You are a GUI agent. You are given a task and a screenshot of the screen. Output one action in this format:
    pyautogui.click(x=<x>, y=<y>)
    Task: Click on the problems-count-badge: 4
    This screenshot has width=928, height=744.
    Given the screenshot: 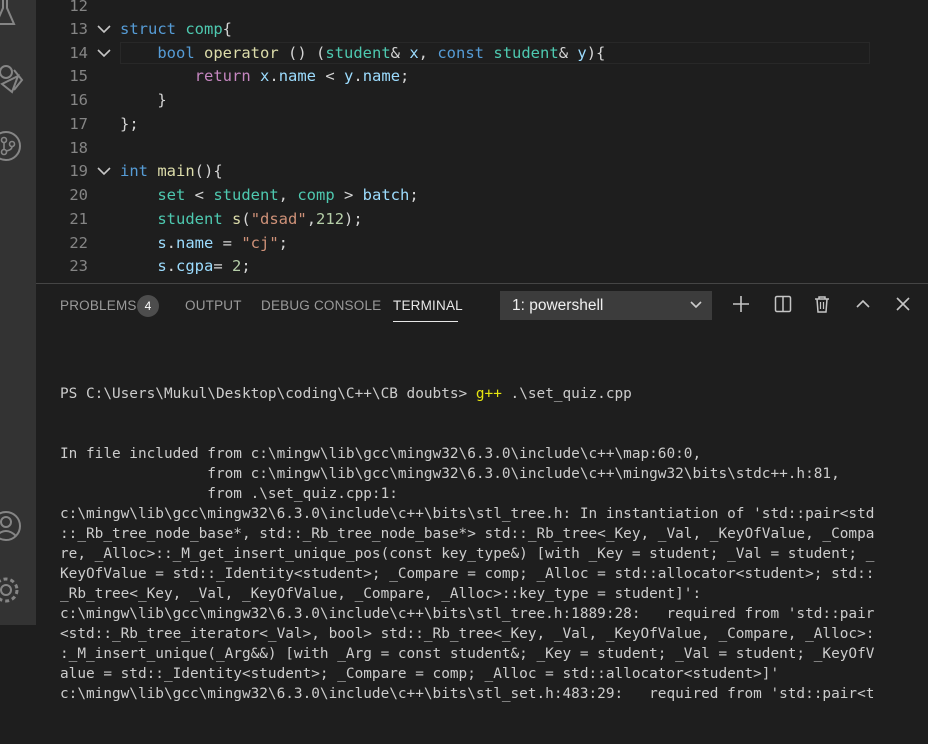 What is the action you would take?
    pyautogui.click(x=148, y=306)
    